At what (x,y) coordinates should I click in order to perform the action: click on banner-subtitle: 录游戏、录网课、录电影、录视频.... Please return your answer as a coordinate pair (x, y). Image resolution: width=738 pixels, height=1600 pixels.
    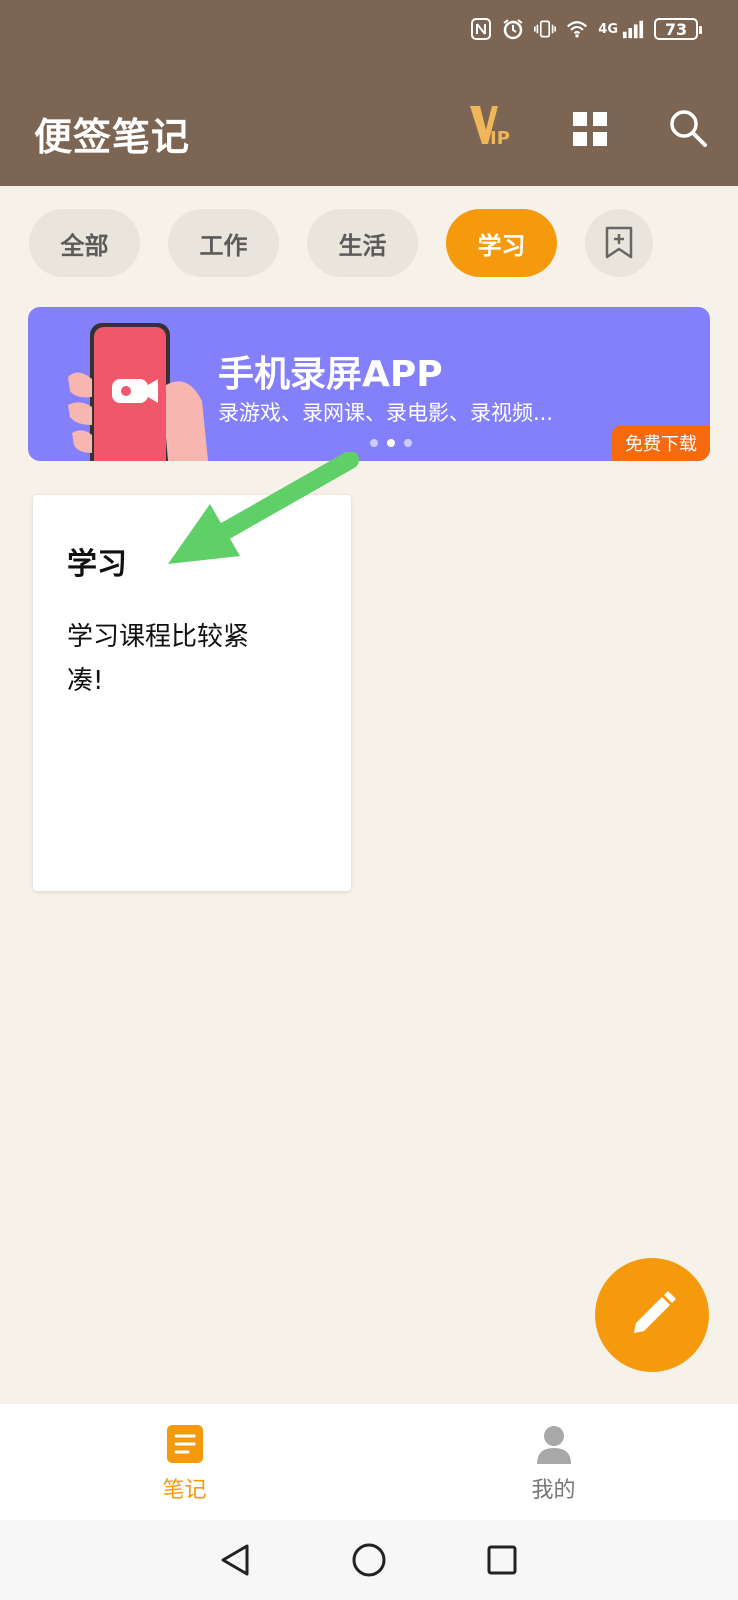
    Looking at the image, I should click on (386, 413).